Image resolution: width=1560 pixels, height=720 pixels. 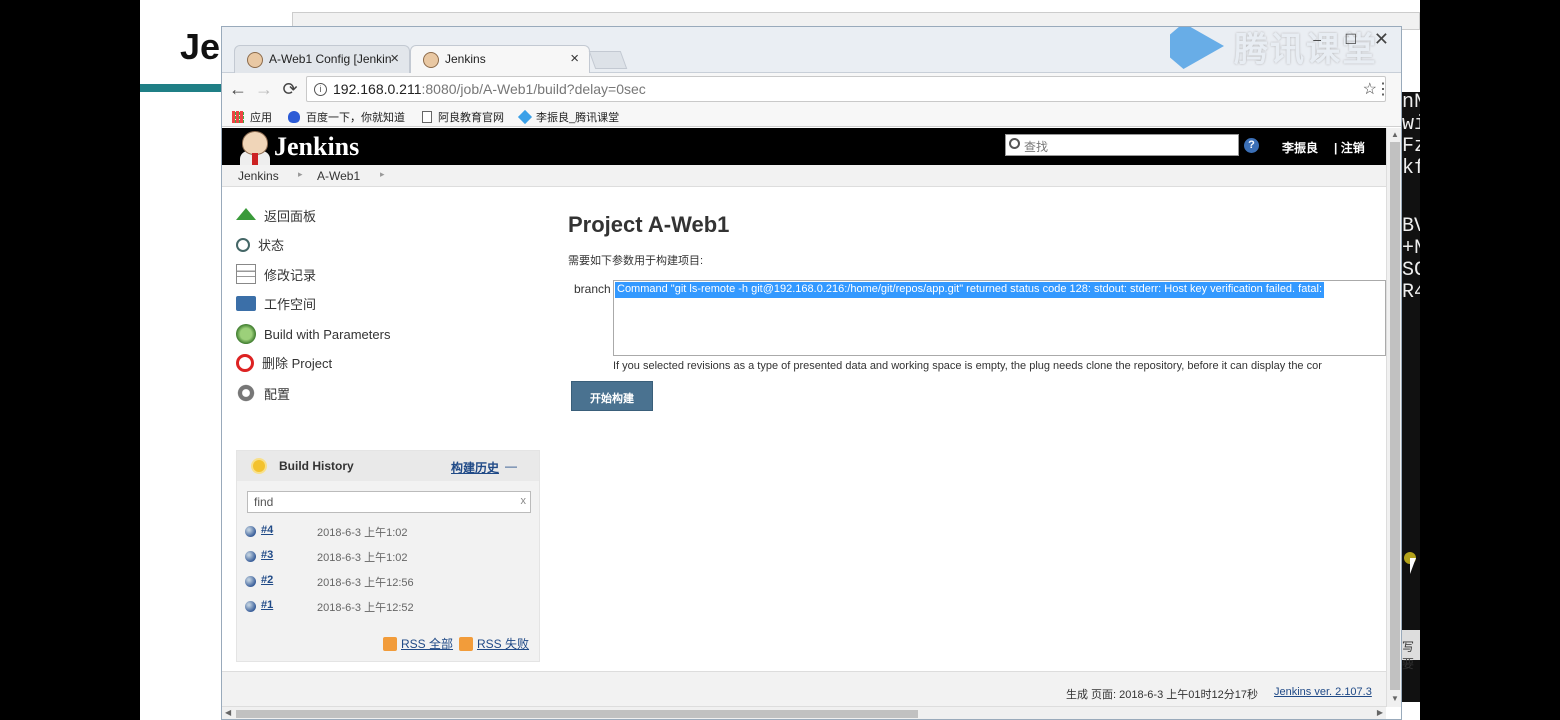 What do you see at coordinates (246, 303) in the screenshot?
I see `folder-icon` at bounding box center [246, 303].